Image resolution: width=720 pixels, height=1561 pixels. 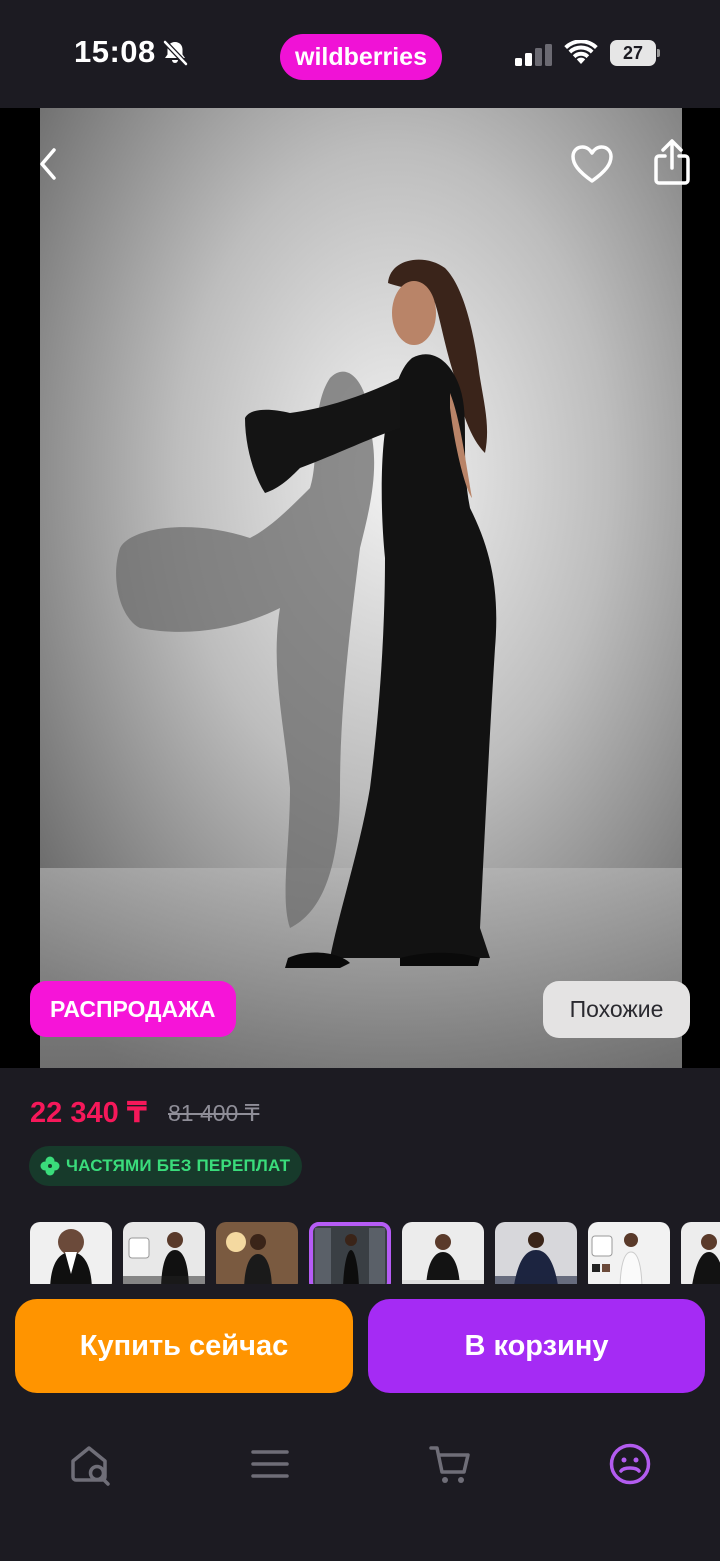 What do you see at coordinates (88, 1113) in the screenshot?
I see `current-price: 22 340 ₸` at bounding box center [88, 1113].